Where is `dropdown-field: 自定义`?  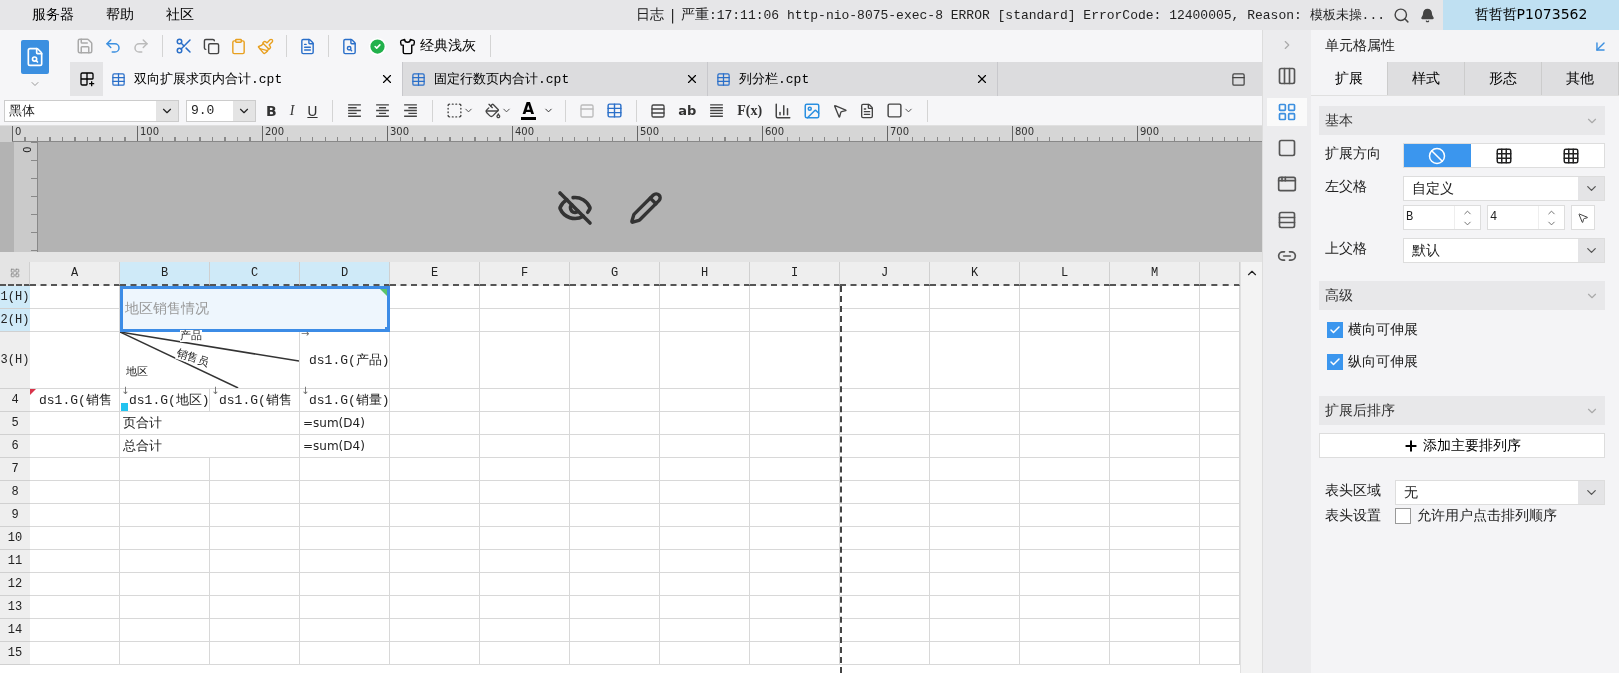 dropdown-field: 自定义 is located at coordinates (1504, 188).